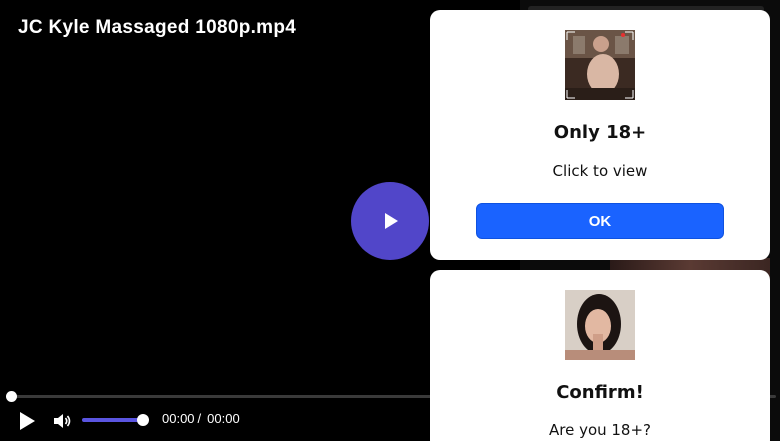 The height and width of the screenshot is (441, 780). What do you see at coordinates (600, 132) in the screenshot?
I see `popup-heading: Only 18+` at bounding box center [600, 132].